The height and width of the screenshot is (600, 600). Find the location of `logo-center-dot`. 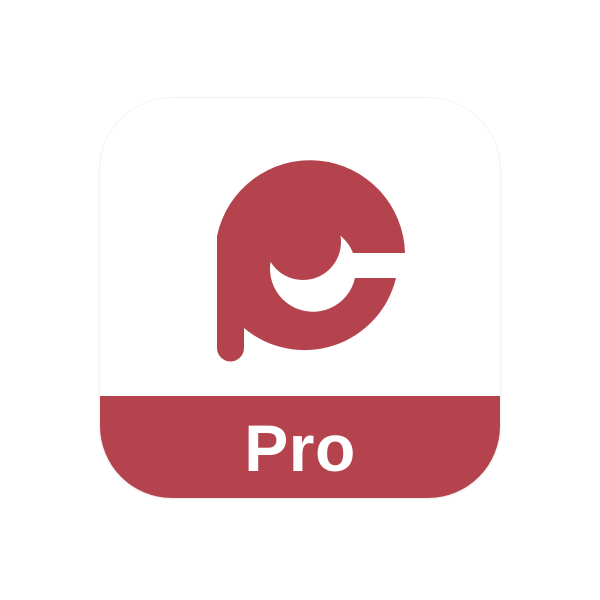

logo-center-dot is located at coordinates (303, 242).